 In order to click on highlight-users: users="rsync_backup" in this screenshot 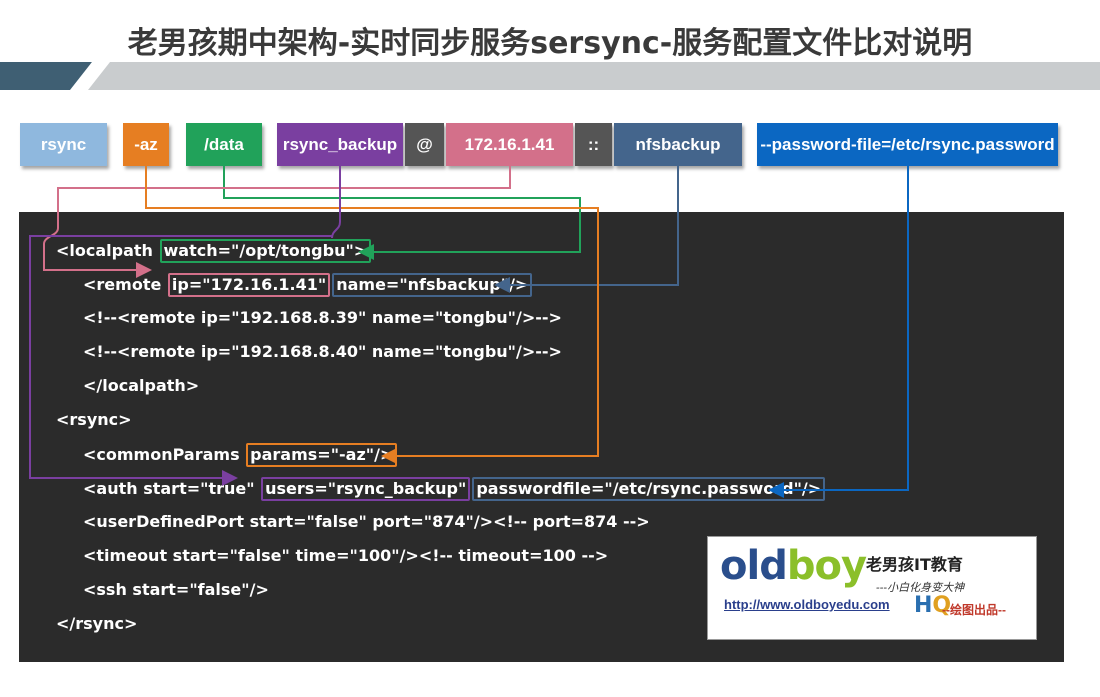, I will do `click(366, 489)`.